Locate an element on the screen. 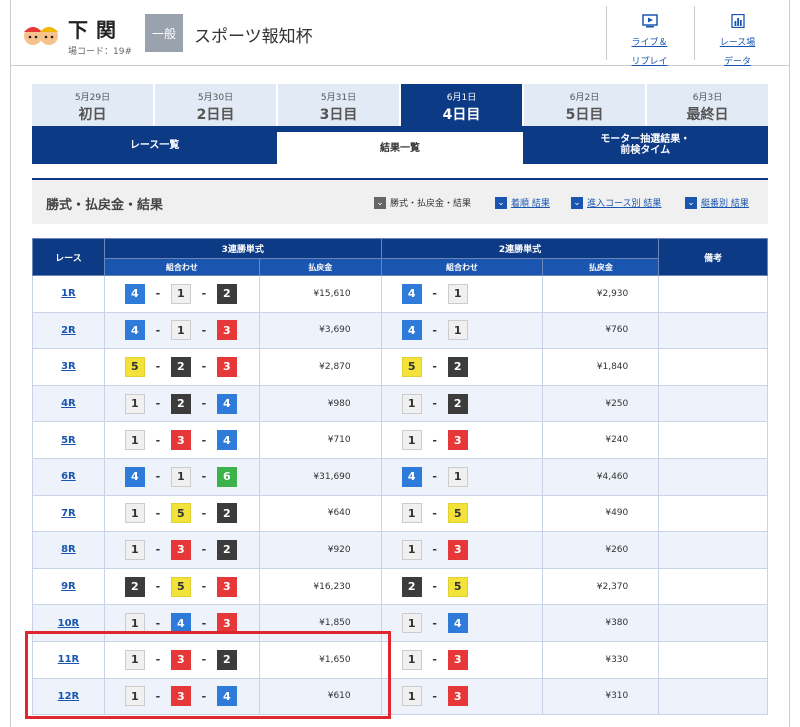 Image resolution: width=800 pixels, height=727 pixels. tab-motor-draw: モーター抽選結果・ 前検タイム is located at coordinates (645, 145).